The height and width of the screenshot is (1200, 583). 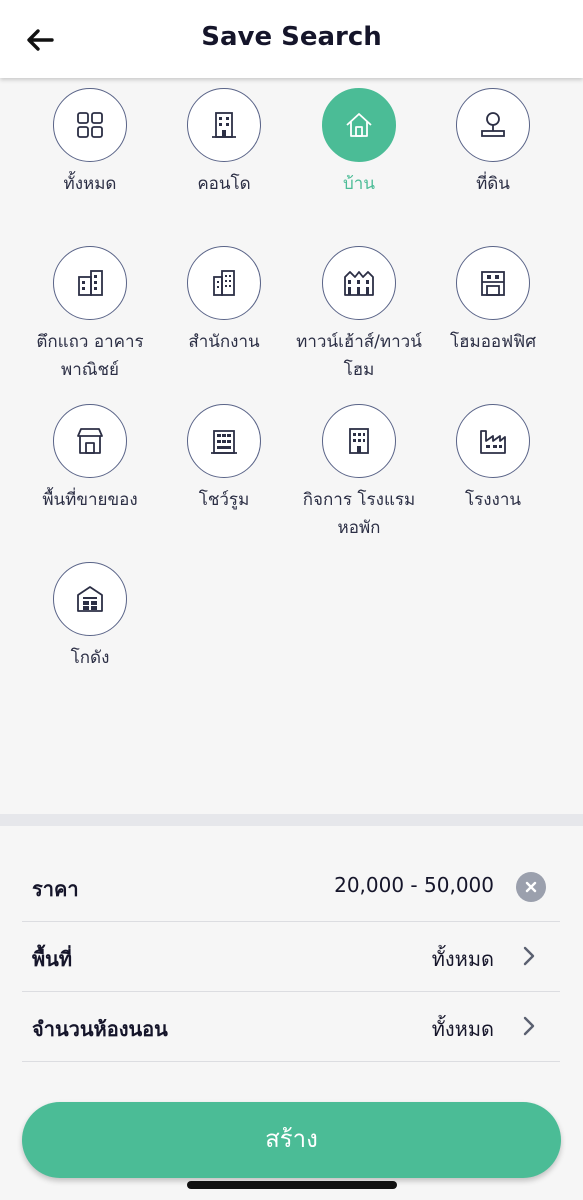 I want to click on hotel-icon, so click(x=359, y=441).